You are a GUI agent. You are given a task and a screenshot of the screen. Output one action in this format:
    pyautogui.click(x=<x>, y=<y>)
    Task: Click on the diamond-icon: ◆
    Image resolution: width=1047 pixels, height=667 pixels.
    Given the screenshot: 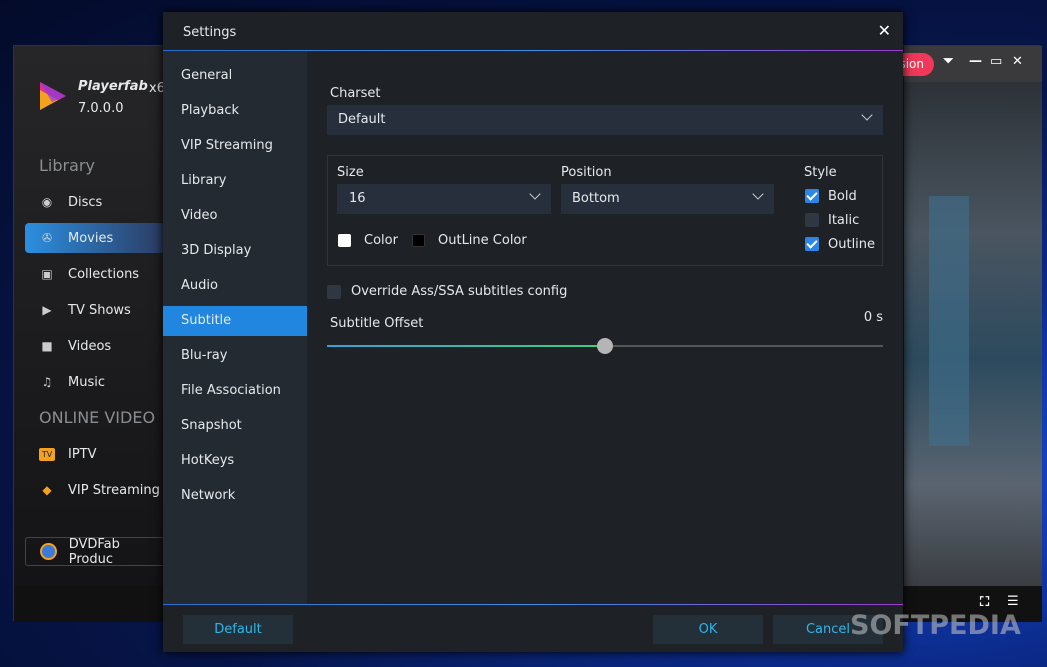 What is the action you would take?
    pyautogui.click(x=47, y=490)
    